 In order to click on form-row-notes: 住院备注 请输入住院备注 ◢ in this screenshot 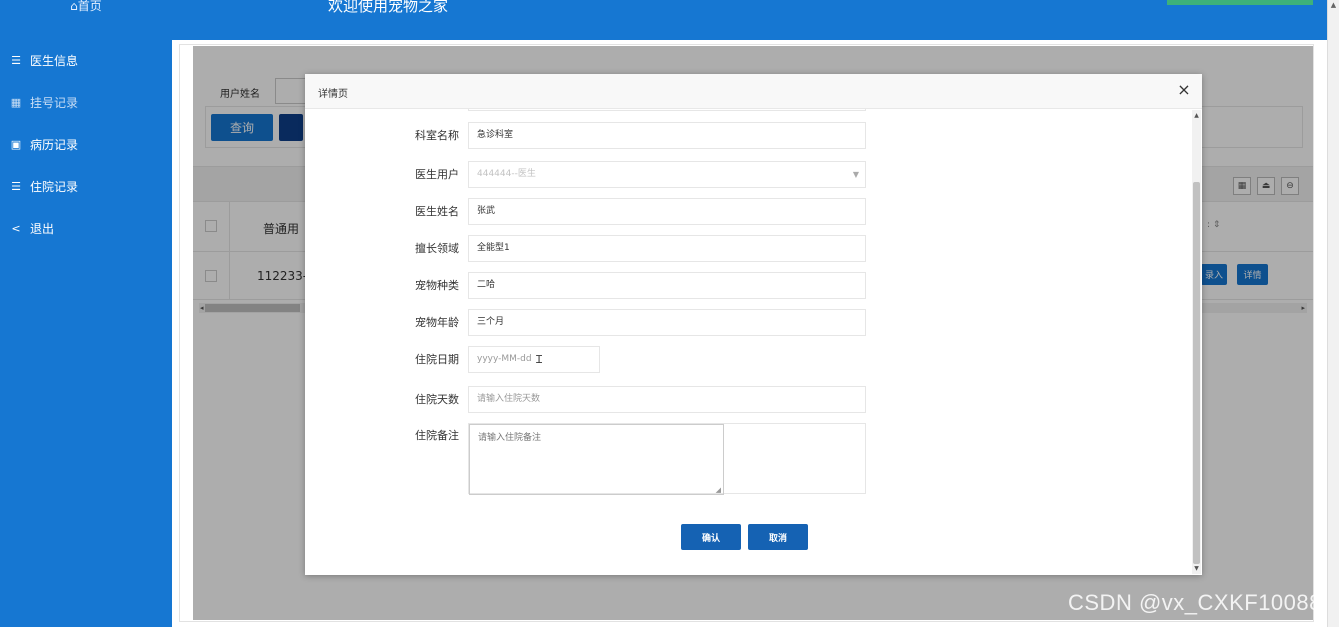, I will do `click(748, 459)`.